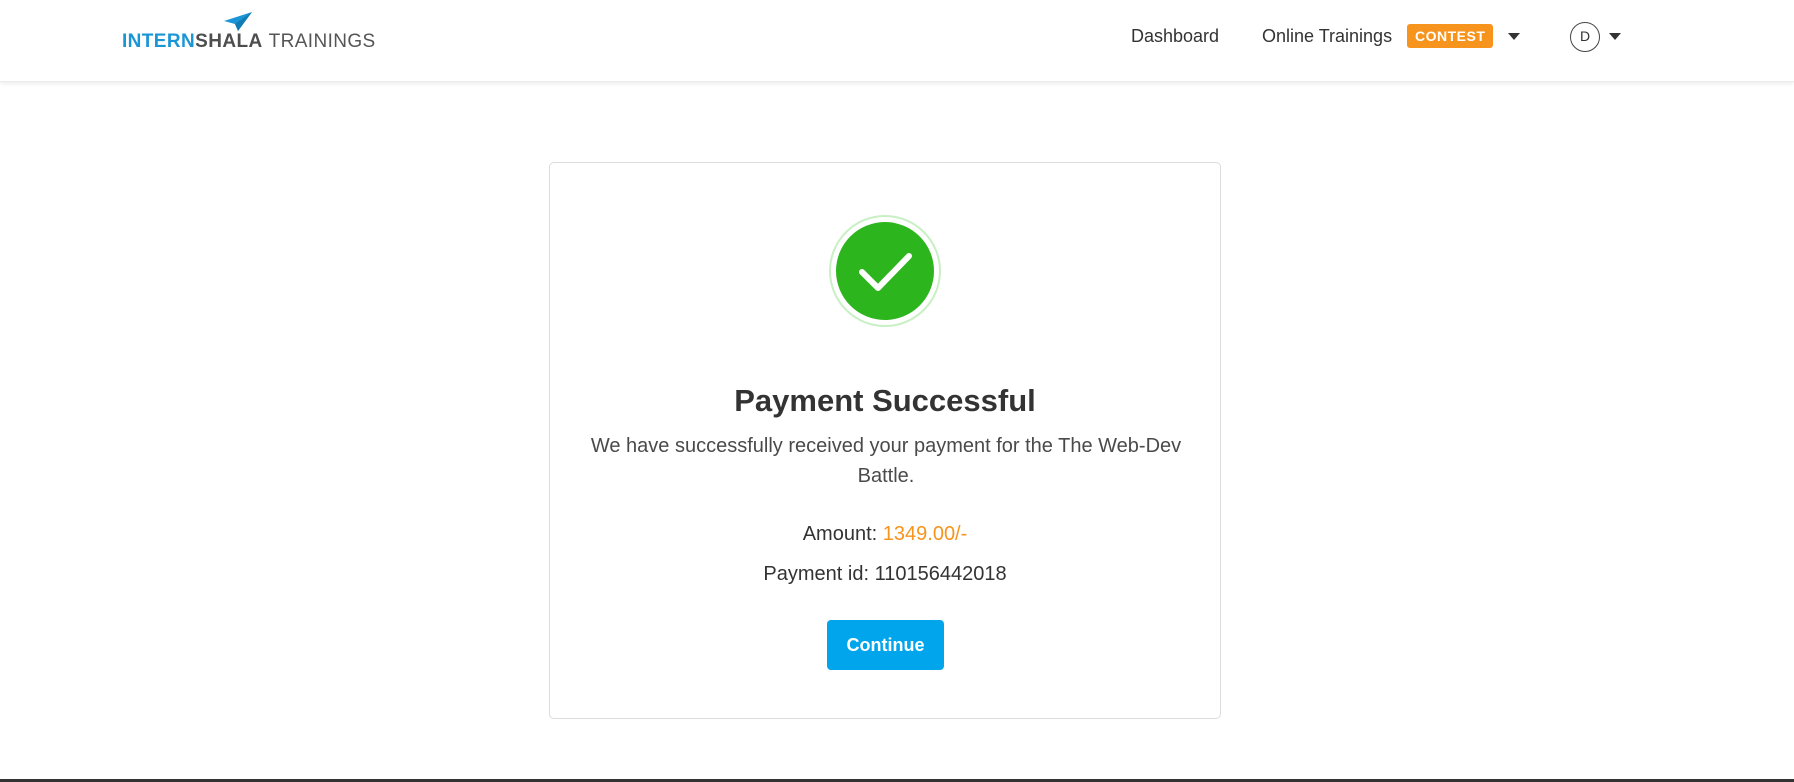 The image size is (1794, 782). I want to click on logo-text-trainings: TRAININGS, so click(322, 41).